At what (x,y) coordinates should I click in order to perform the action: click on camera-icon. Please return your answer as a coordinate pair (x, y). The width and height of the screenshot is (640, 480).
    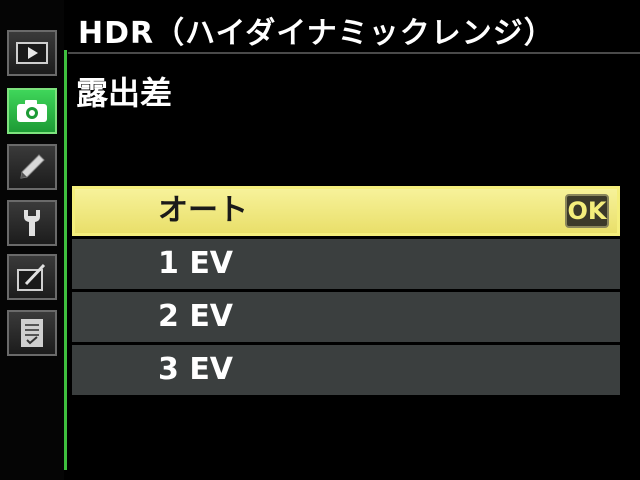
    Looking at the image, I should click on (32, 111).